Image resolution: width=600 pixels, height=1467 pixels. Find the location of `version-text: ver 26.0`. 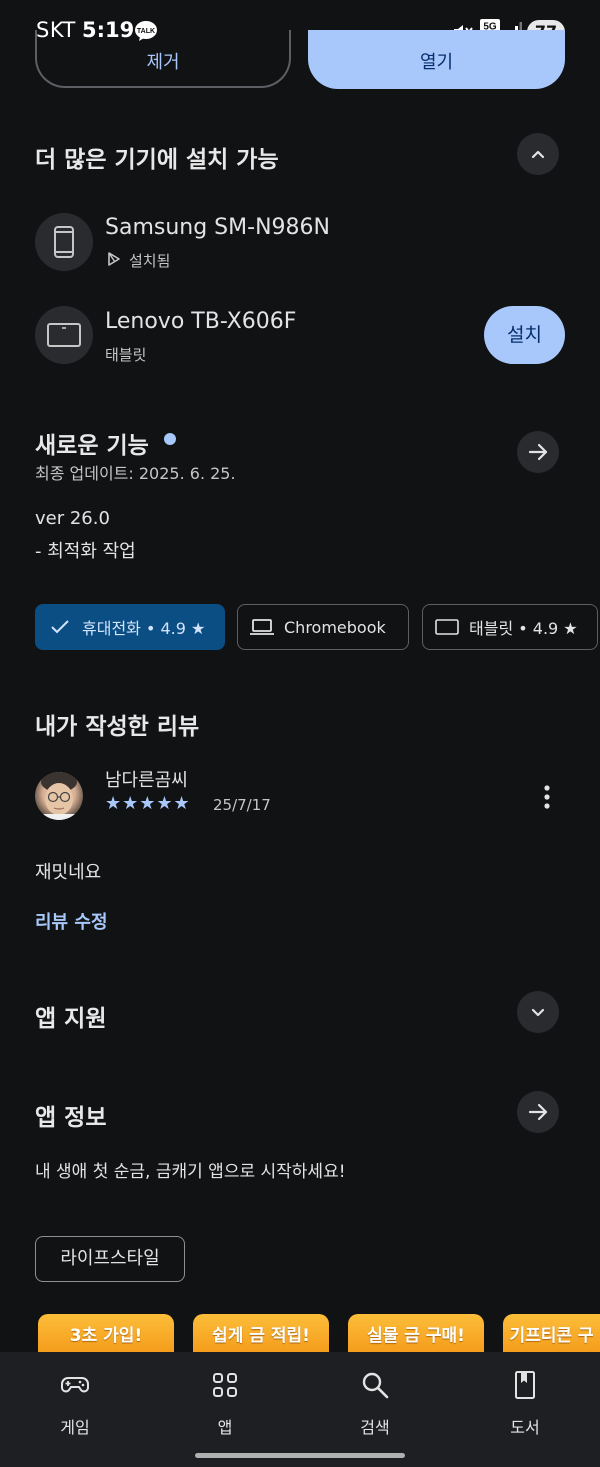

version-text: ver 26.0 is located at coordinates (72, 518).